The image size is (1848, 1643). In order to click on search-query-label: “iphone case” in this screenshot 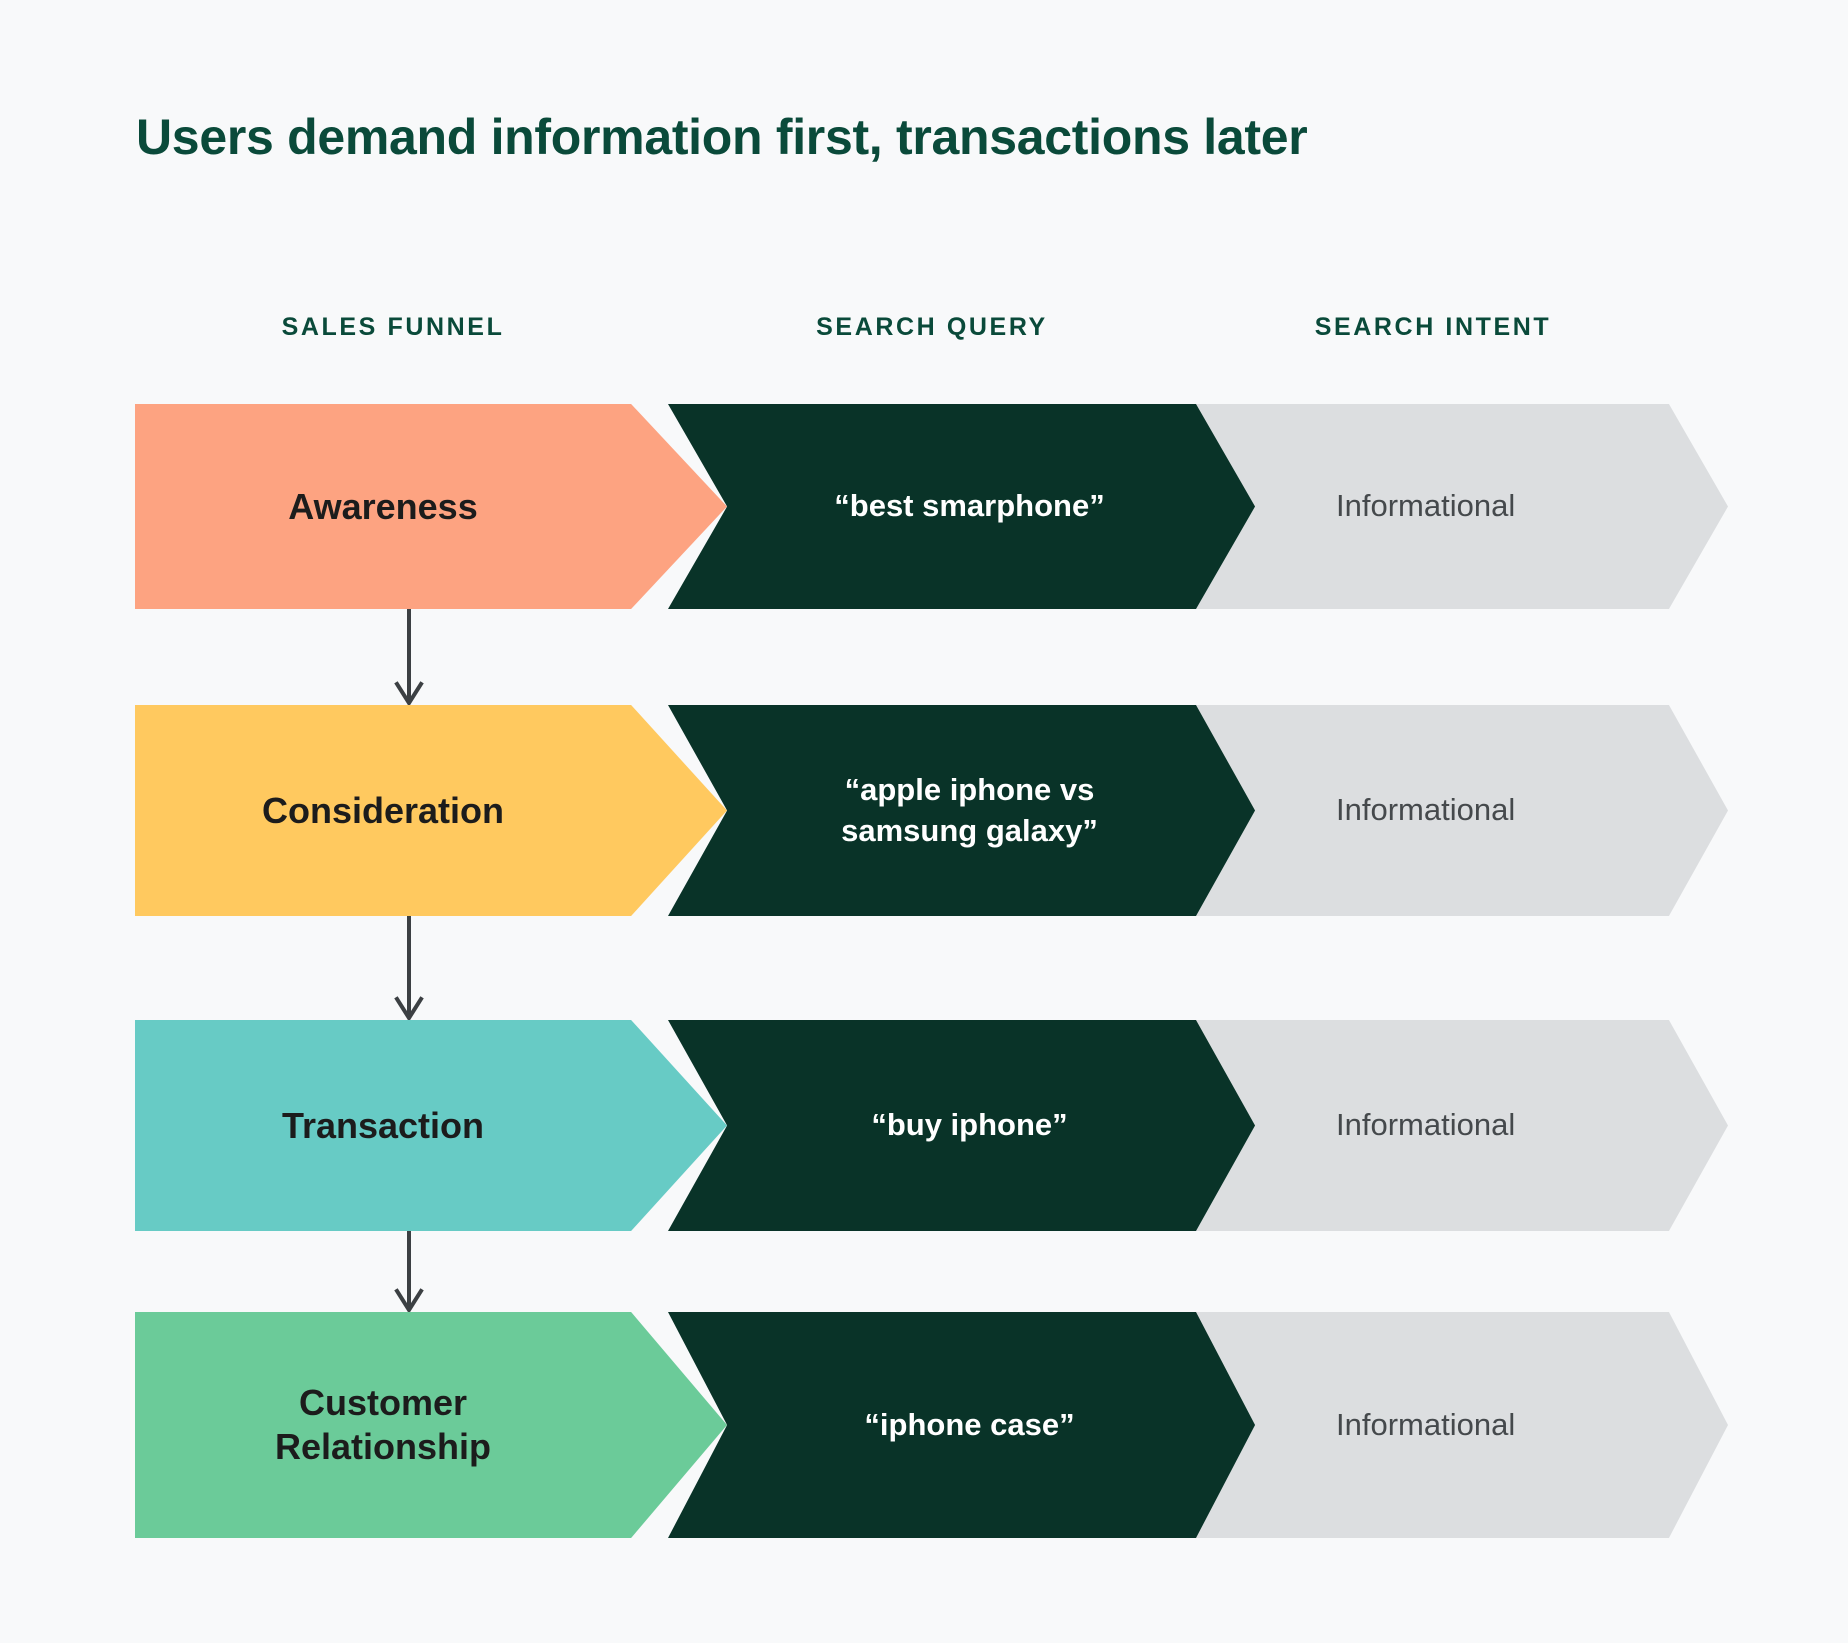, I will do `click(969, 1424)`.